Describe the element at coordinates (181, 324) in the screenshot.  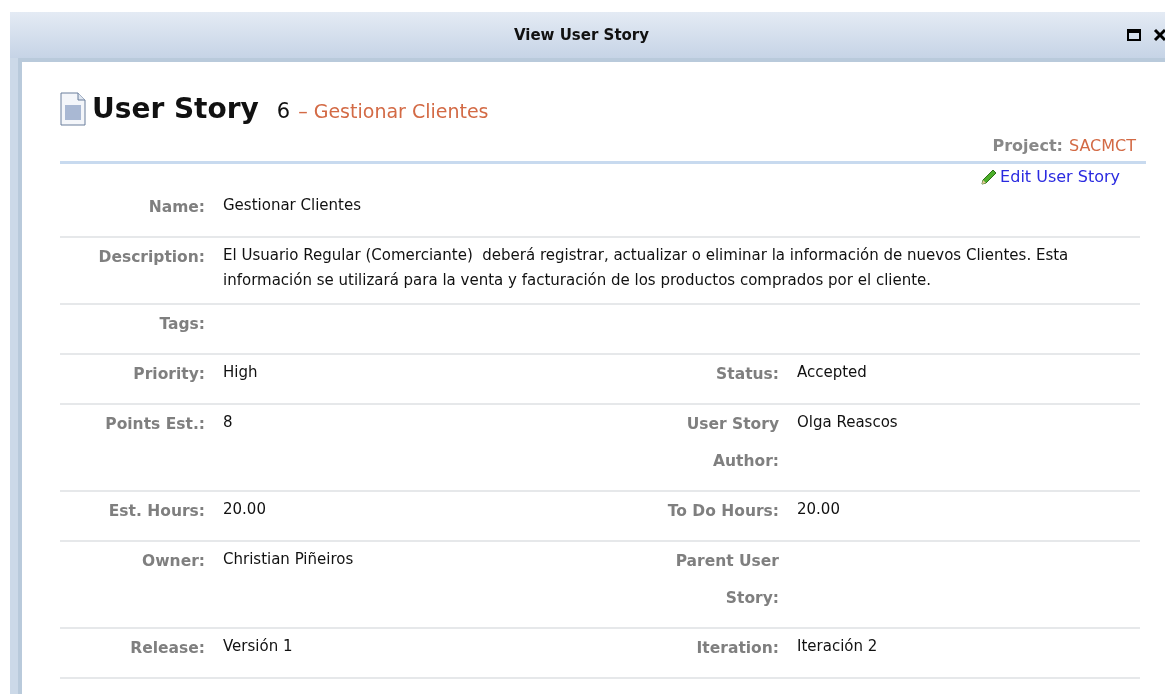
I see `field-label: Tags:` at that location.